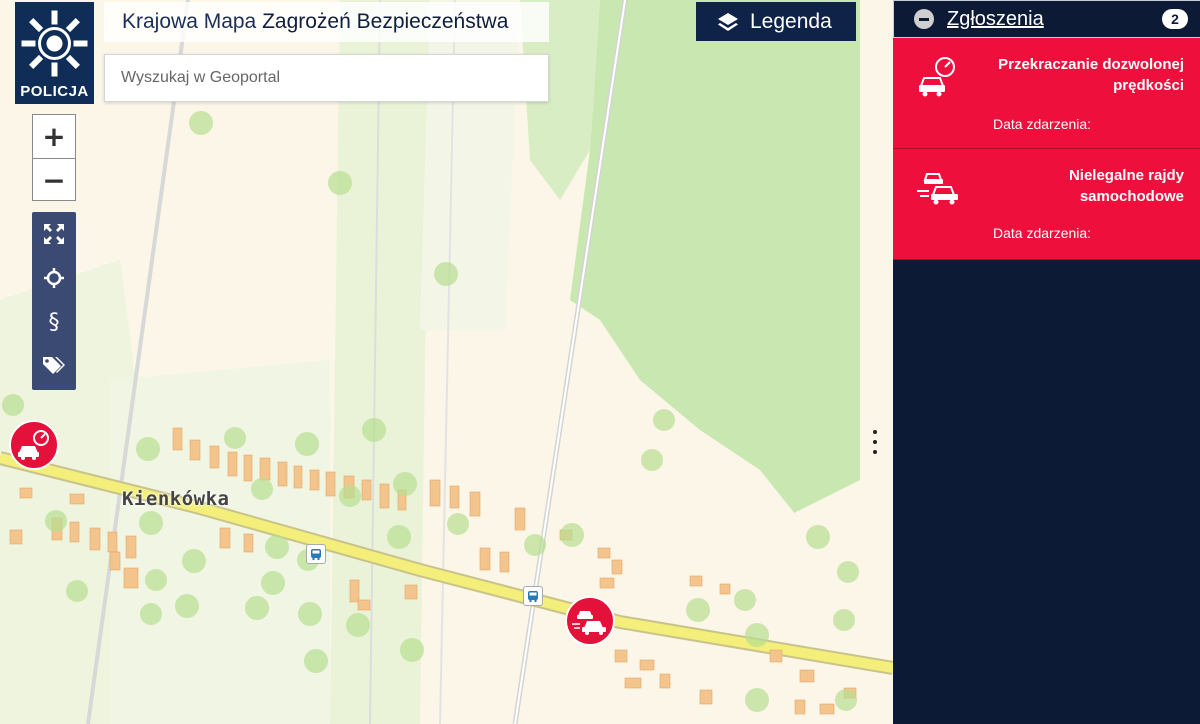  Describe the element at coordinates (924, 19) in the screenshot. I see `collapse-icon` at that location.